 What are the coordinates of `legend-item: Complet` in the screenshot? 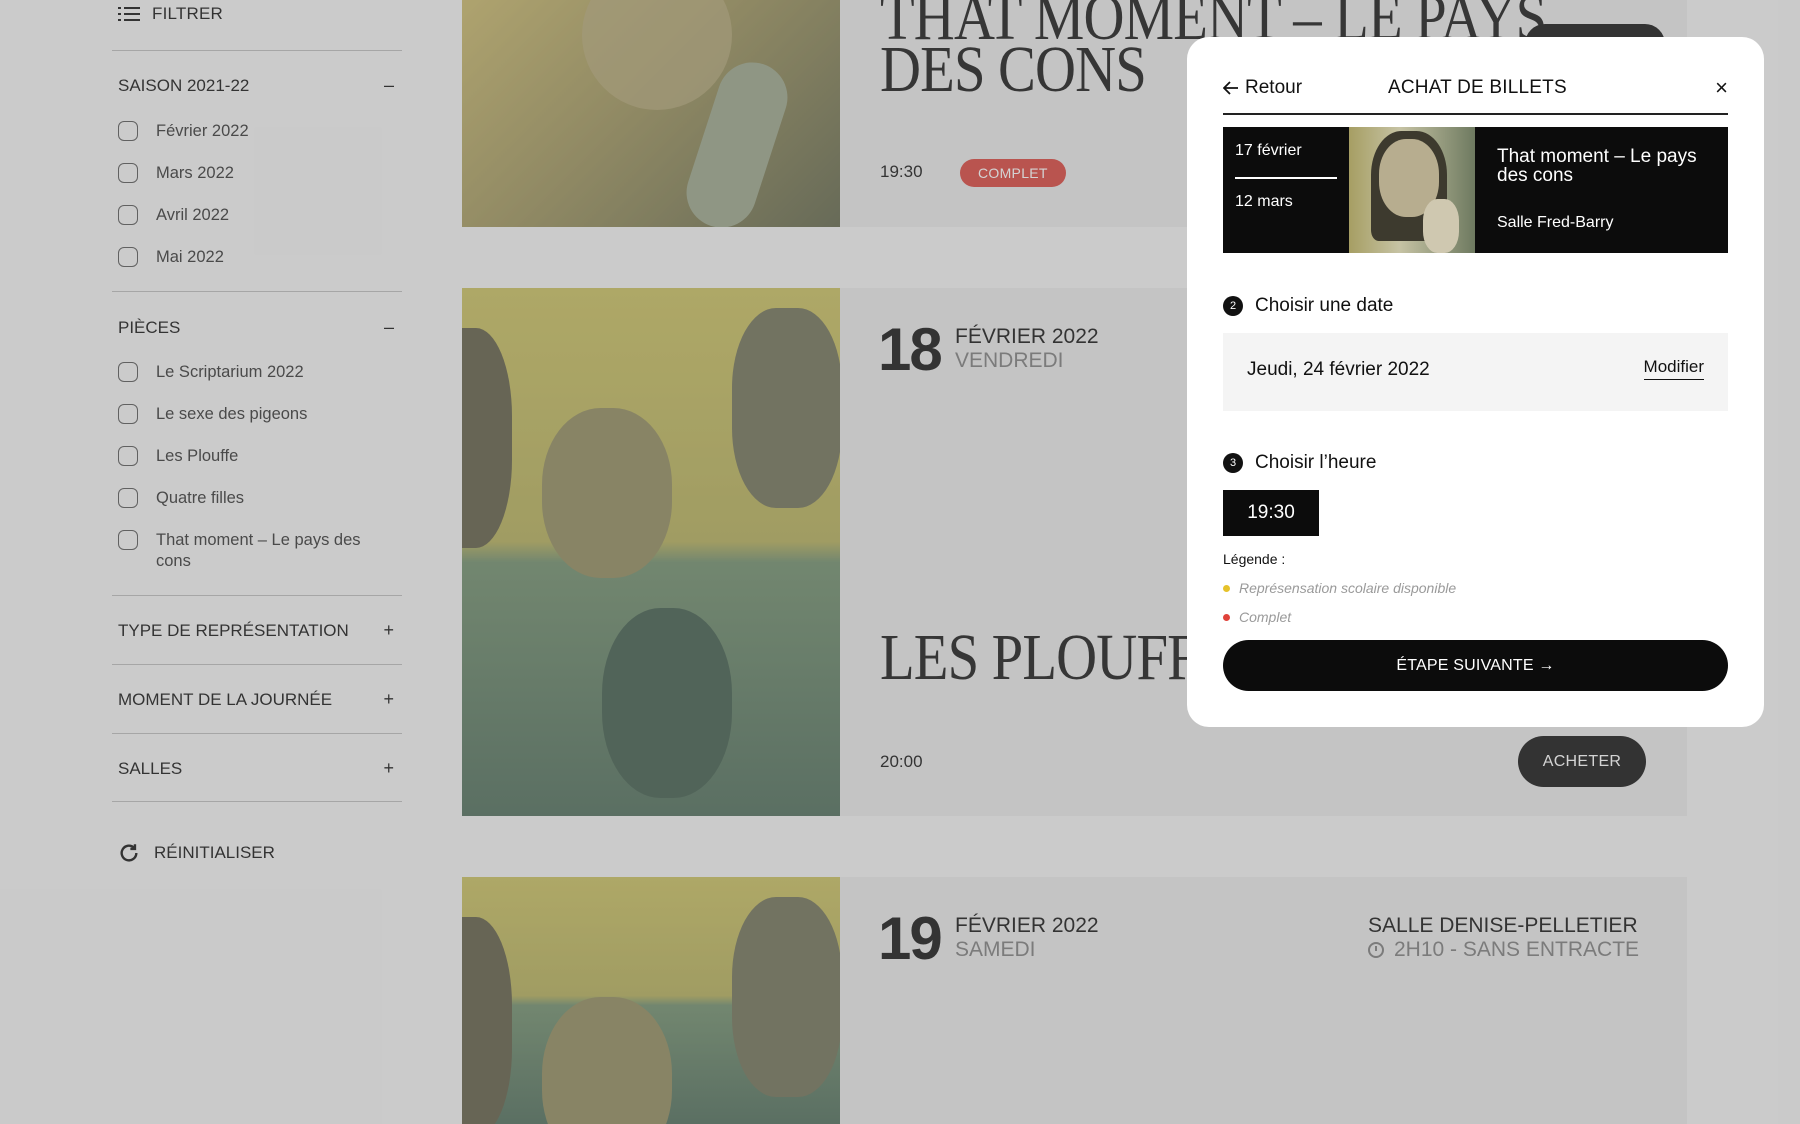 It's located at (1257, 617).